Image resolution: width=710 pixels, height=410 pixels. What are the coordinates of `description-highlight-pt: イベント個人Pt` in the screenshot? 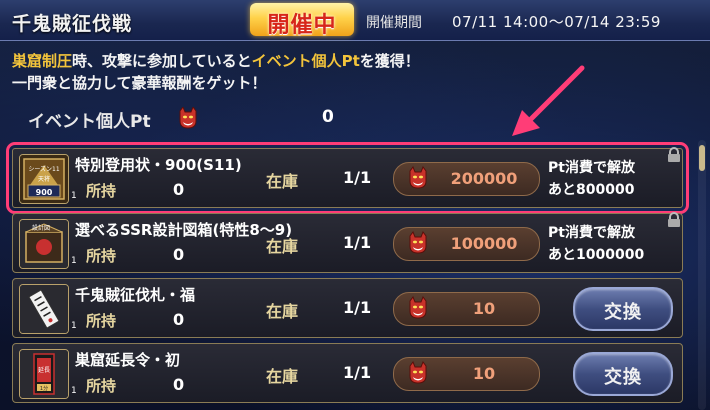 It's located at (305, 61).